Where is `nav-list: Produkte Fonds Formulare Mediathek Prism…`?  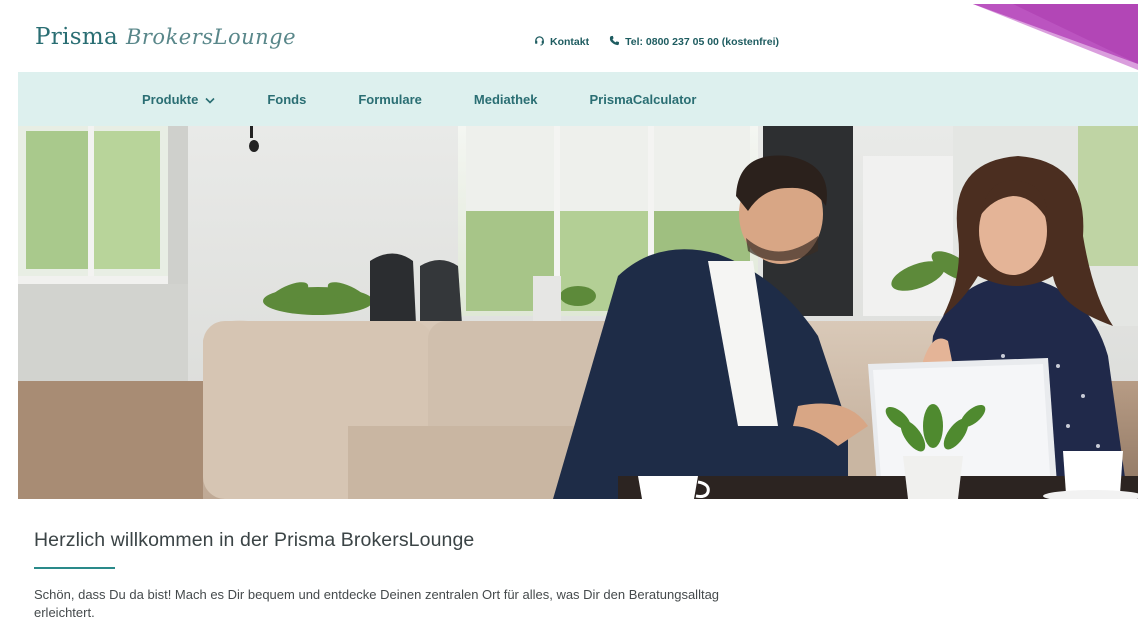
nav-list: Produkte Fonds Formulare Mediathek Prism… is located at coordinates (419, 99).